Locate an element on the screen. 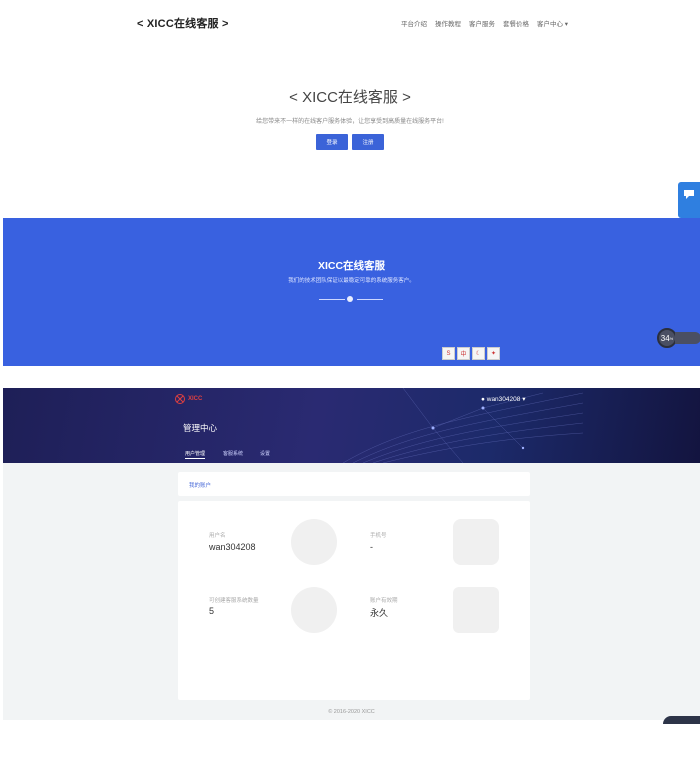 The image size is (700, 758). validity-value: 永久 is located at coordinates (379, 613).